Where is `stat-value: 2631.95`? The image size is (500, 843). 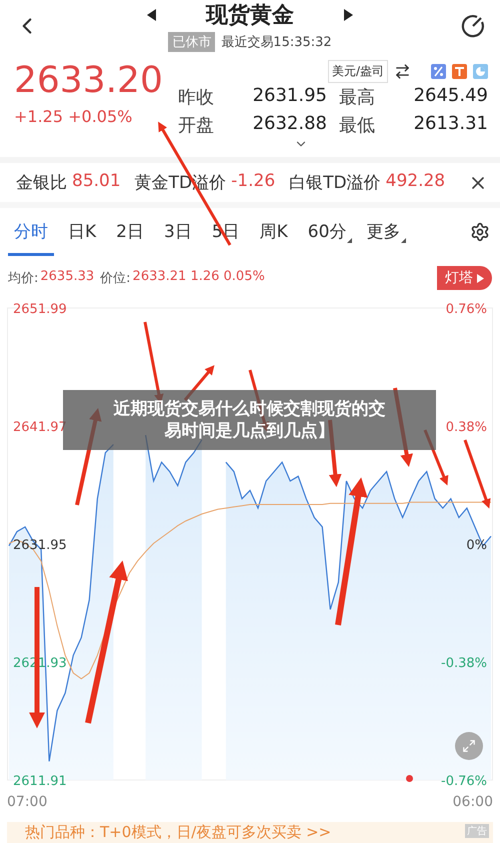 stat-value: 2631.95 is located at coordinates (289, 96).